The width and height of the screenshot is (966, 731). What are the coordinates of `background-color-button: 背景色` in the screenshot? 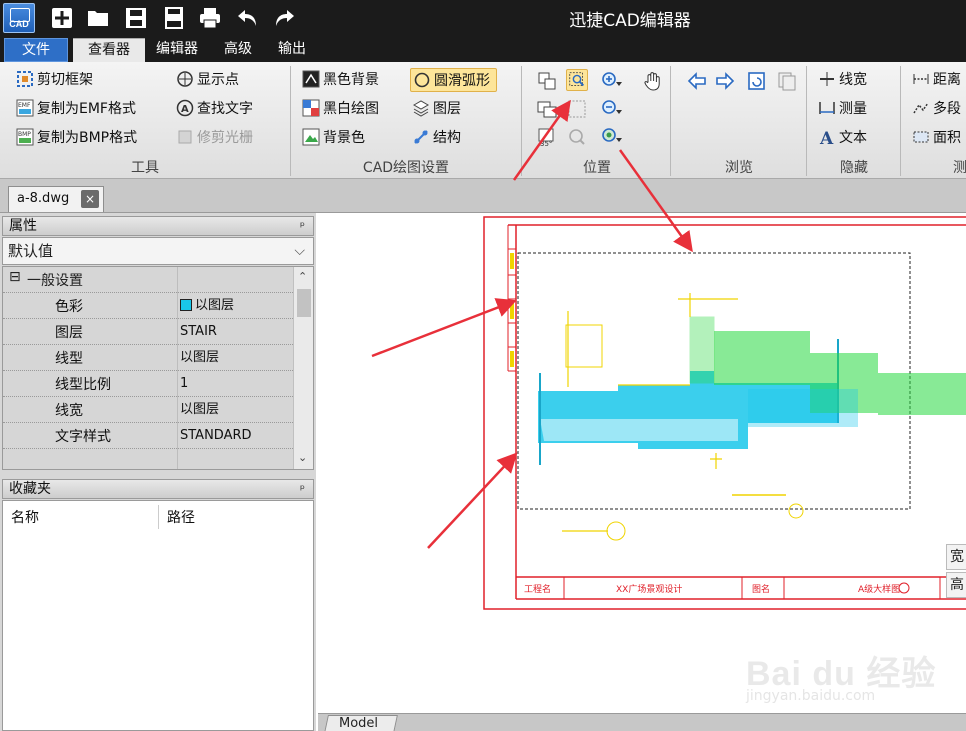 It's located at (333, 138).